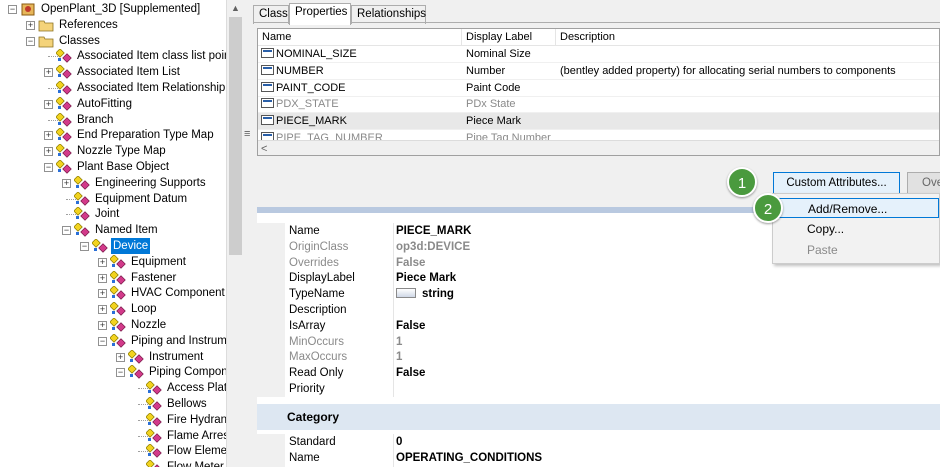  Describe the element at coordinates (598, 122) in the screenshot. I see `table-row: PIECE_MARK Piece Mark` at that location.